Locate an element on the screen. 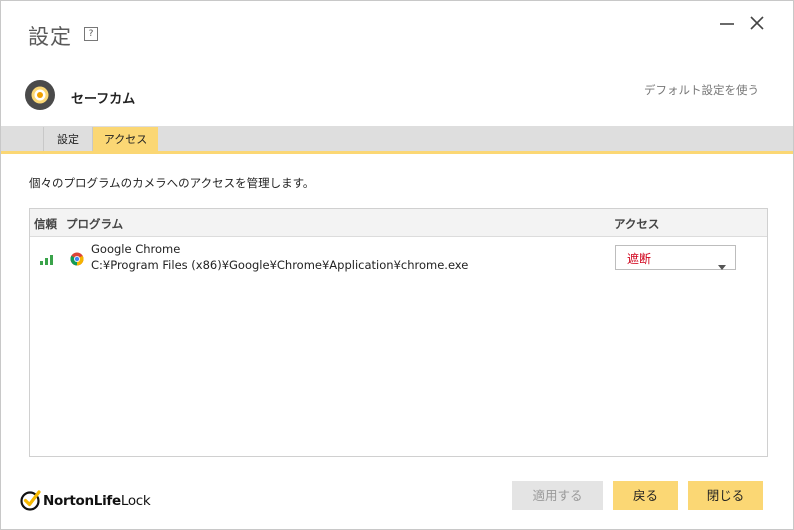 This screenshot has width=794, height=530. program-name: Google Chrome is located at coordinates (136, 249).